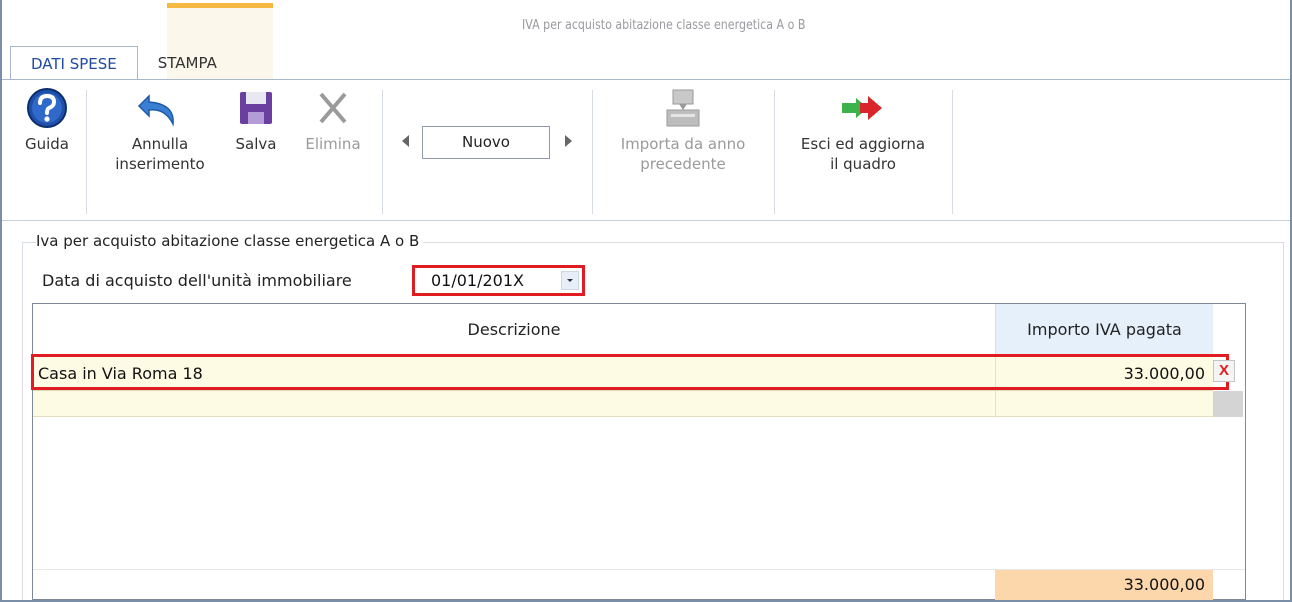  What do you see at coordinates (46, 144) in the screenshot?
I see `guida-label: Guida` at bounding box center [46, 144].